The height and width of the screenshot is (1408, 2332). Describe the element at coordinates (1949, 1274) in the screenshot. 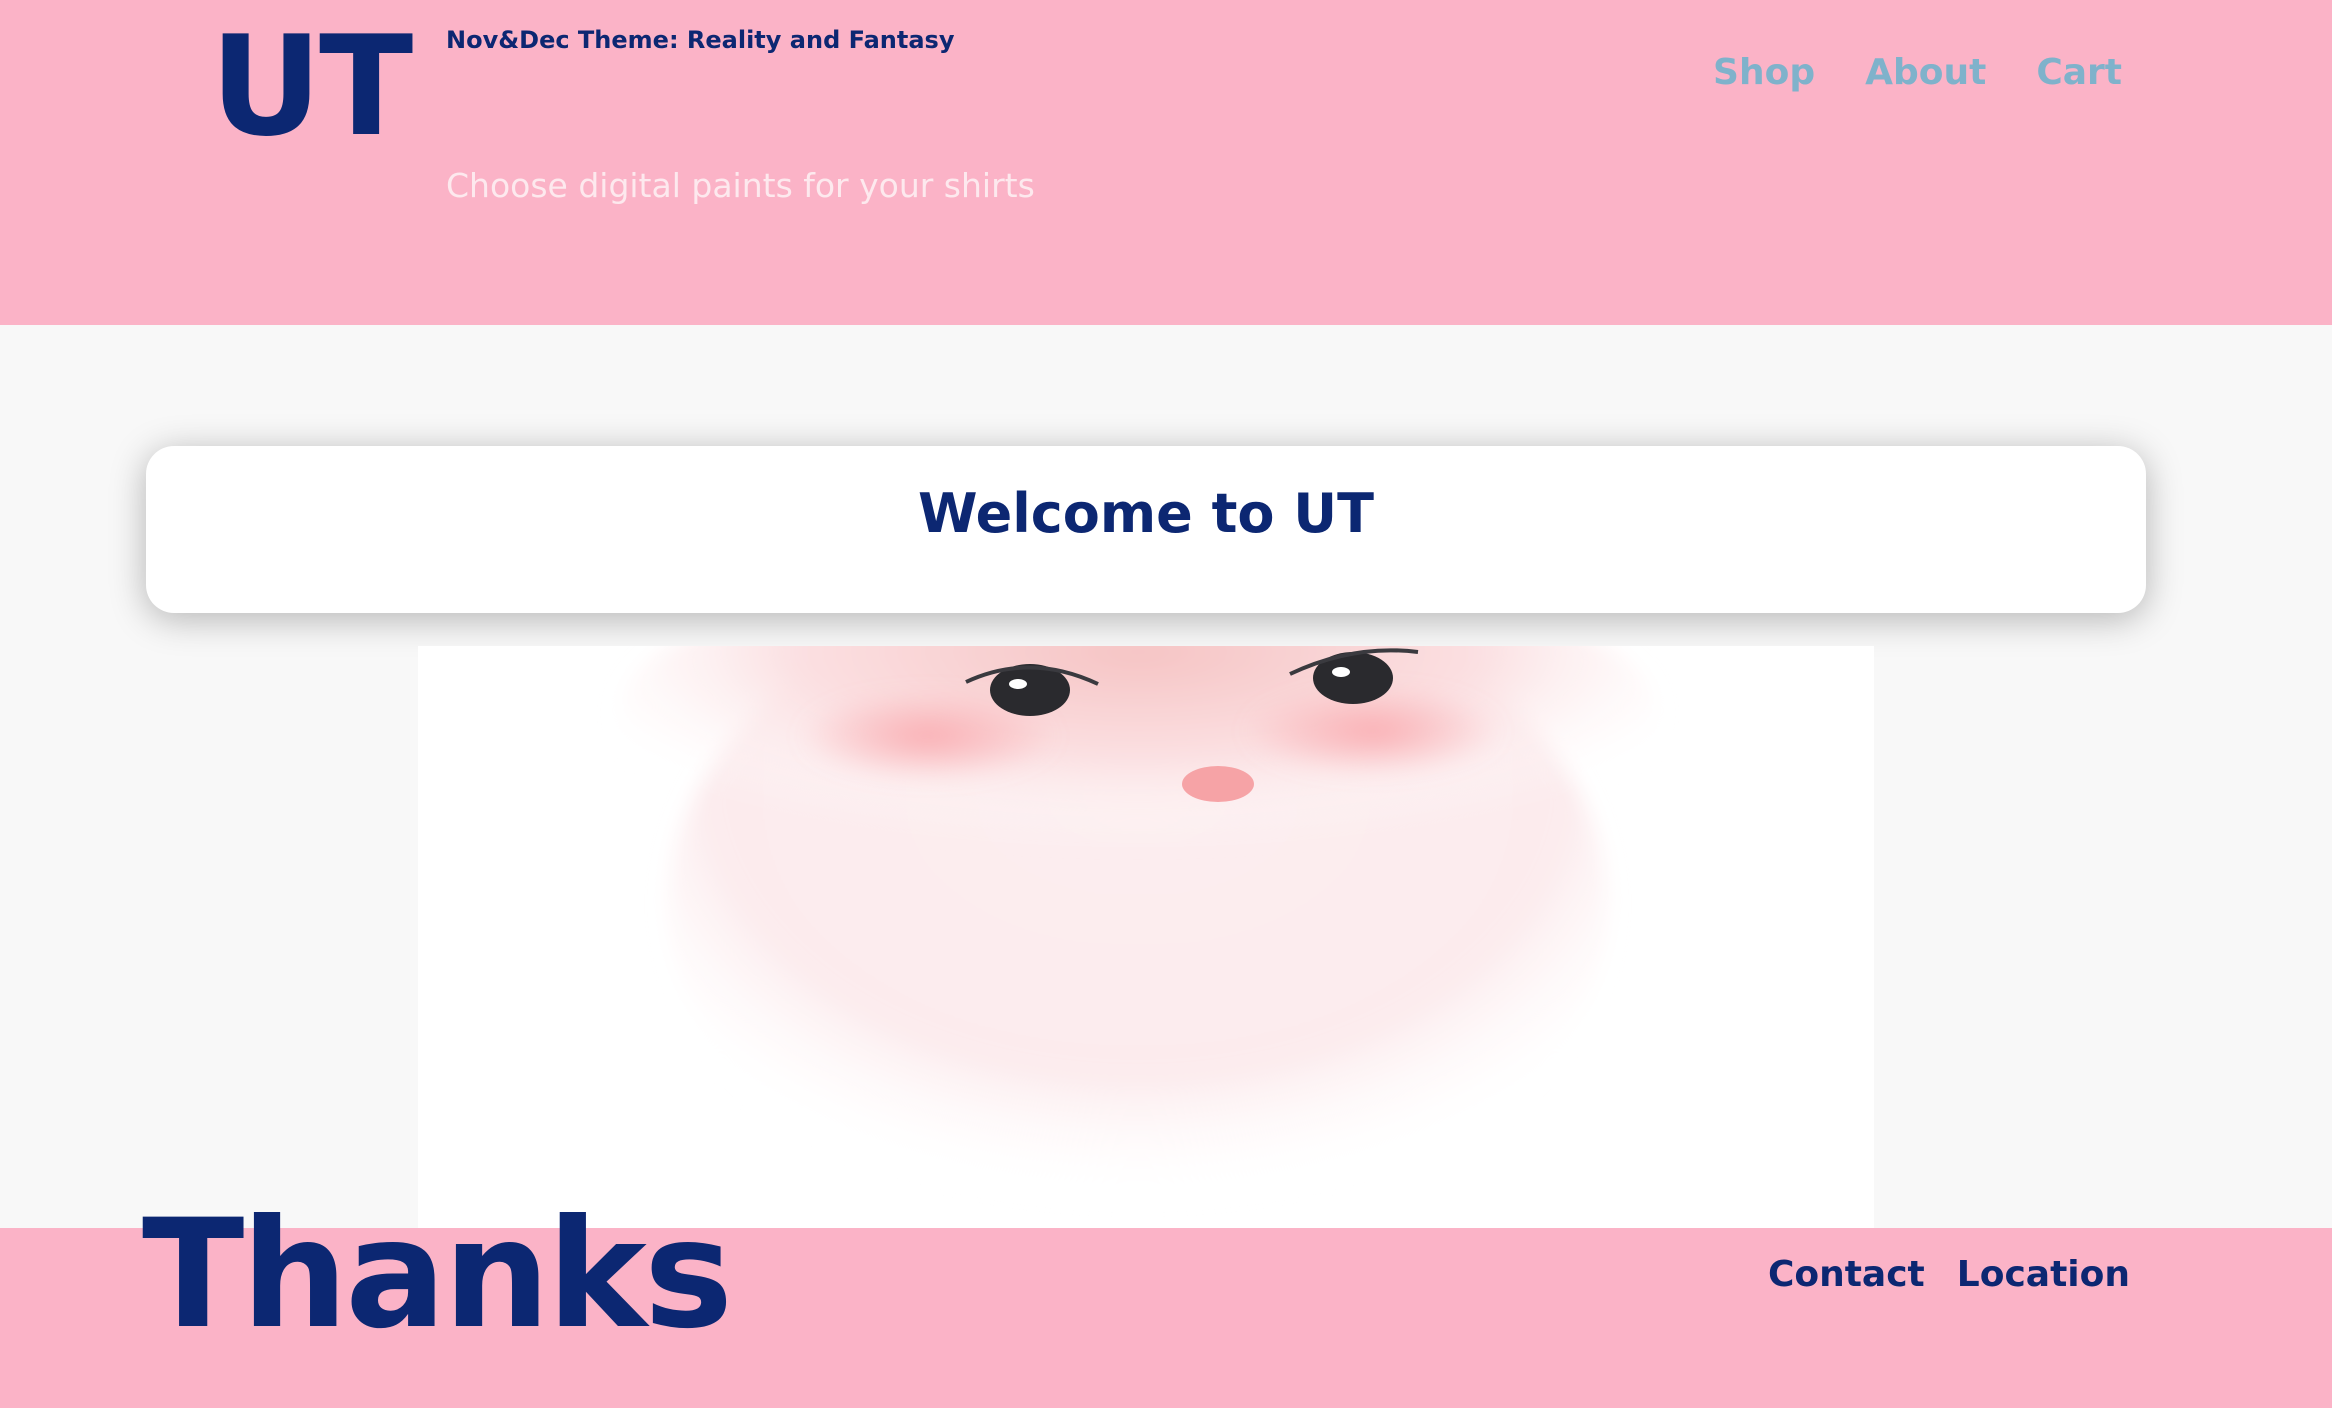

I see `footer-nav: Contact Location` at that location.